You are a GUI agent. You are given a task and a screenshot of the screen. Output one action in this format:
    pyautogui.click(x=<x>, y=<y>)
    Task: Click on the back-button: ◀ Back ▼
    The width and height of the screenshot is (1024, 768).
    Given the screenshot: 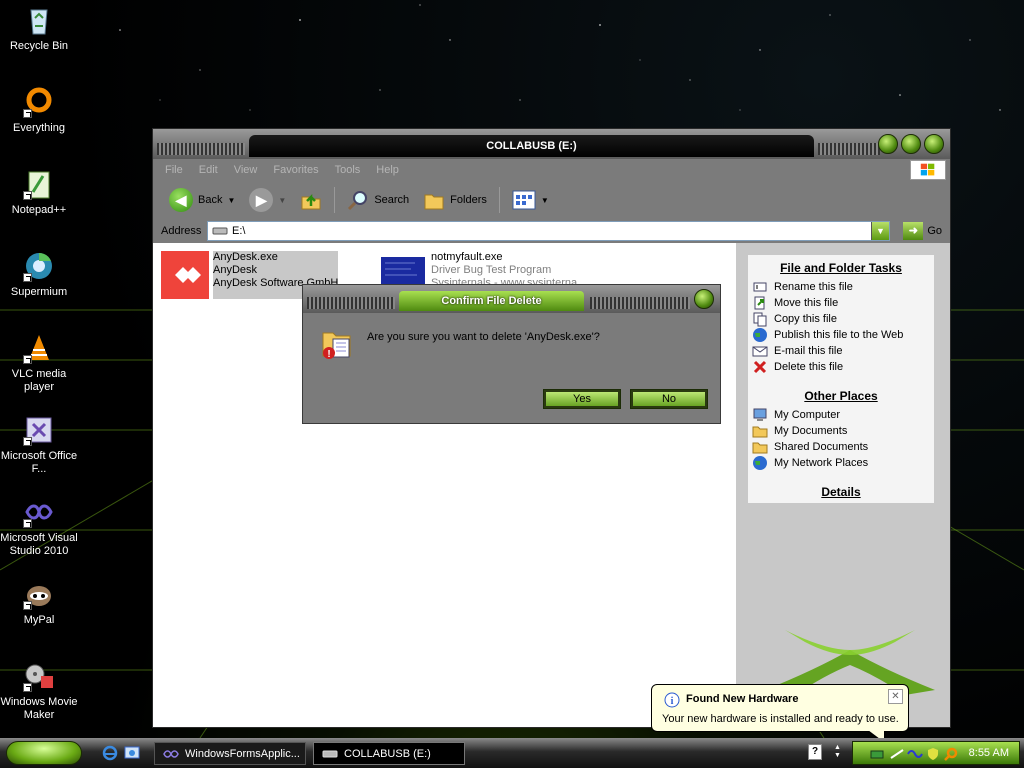 What is the action you would take?
    pyautogui.click(x=202, y=200)
    